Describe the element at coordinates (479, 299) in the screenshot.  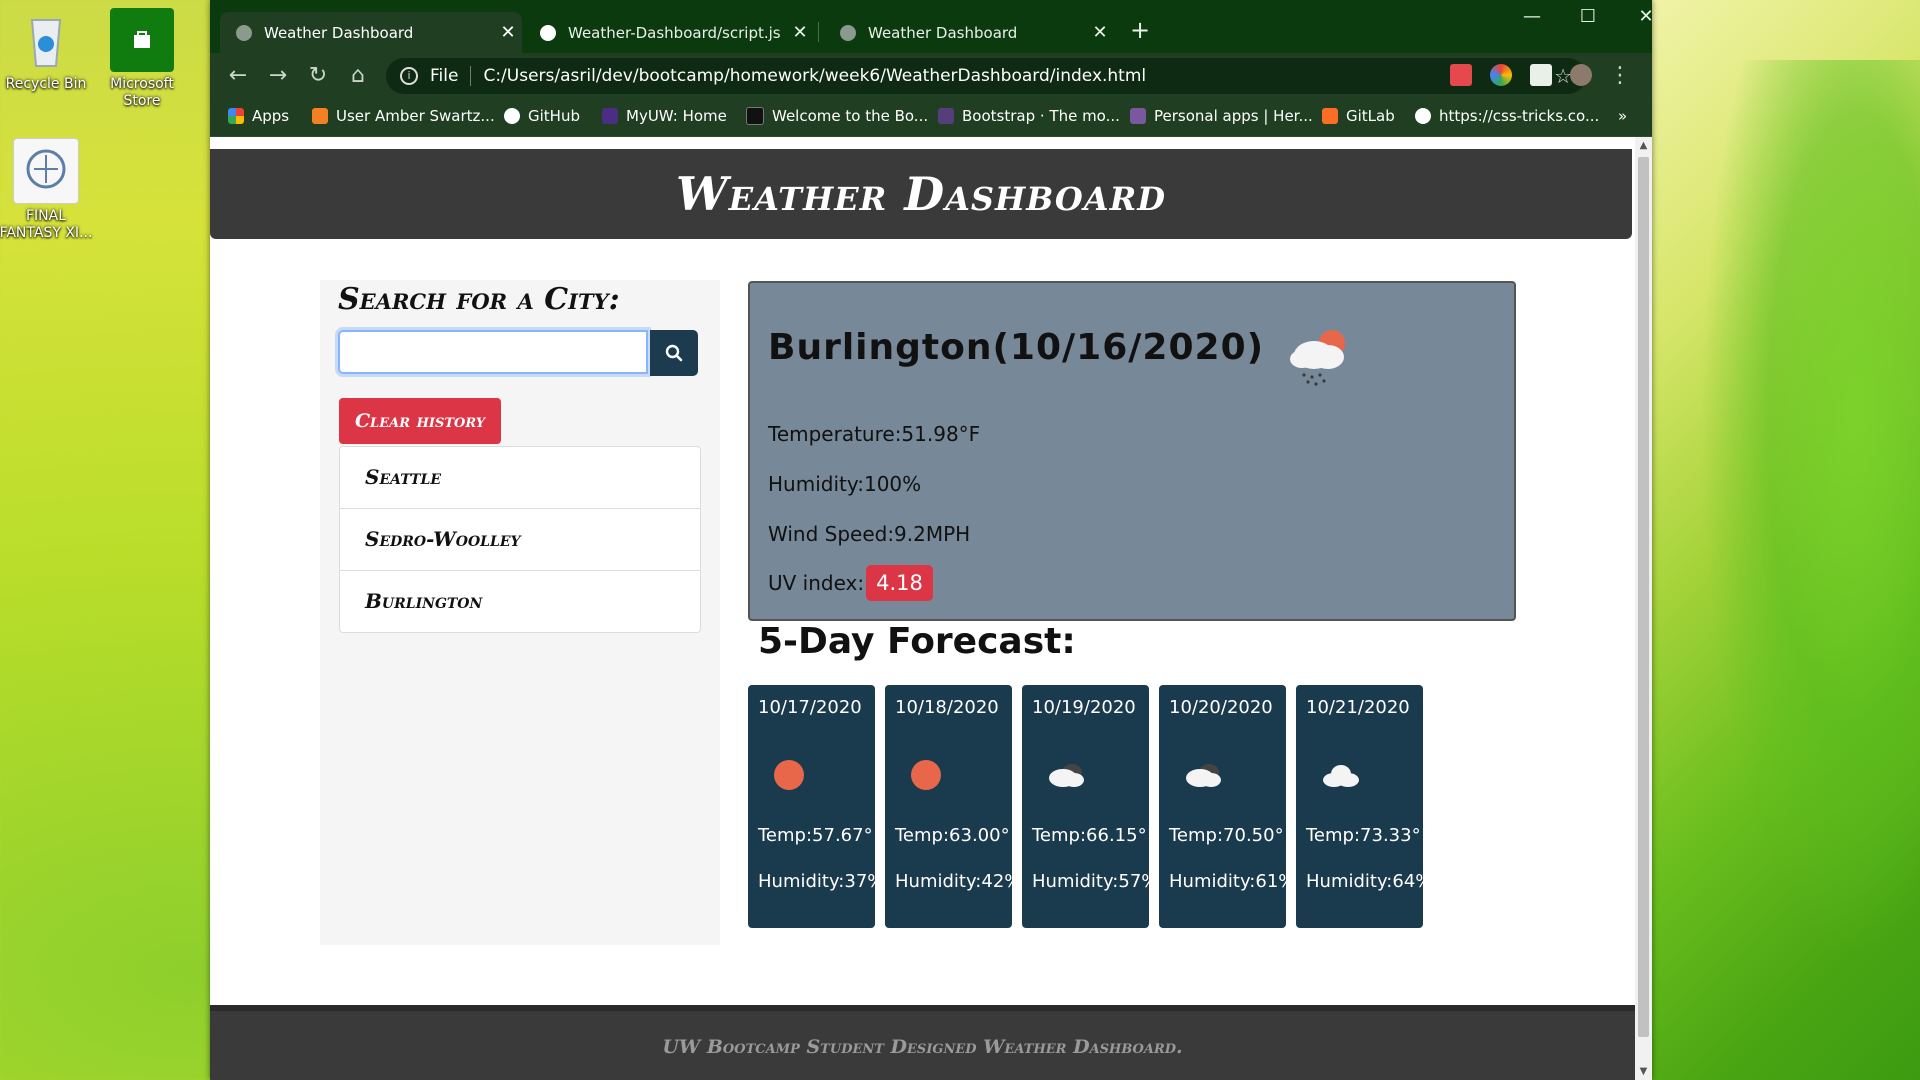
I see `search-heading: Search for a City:` at that location.